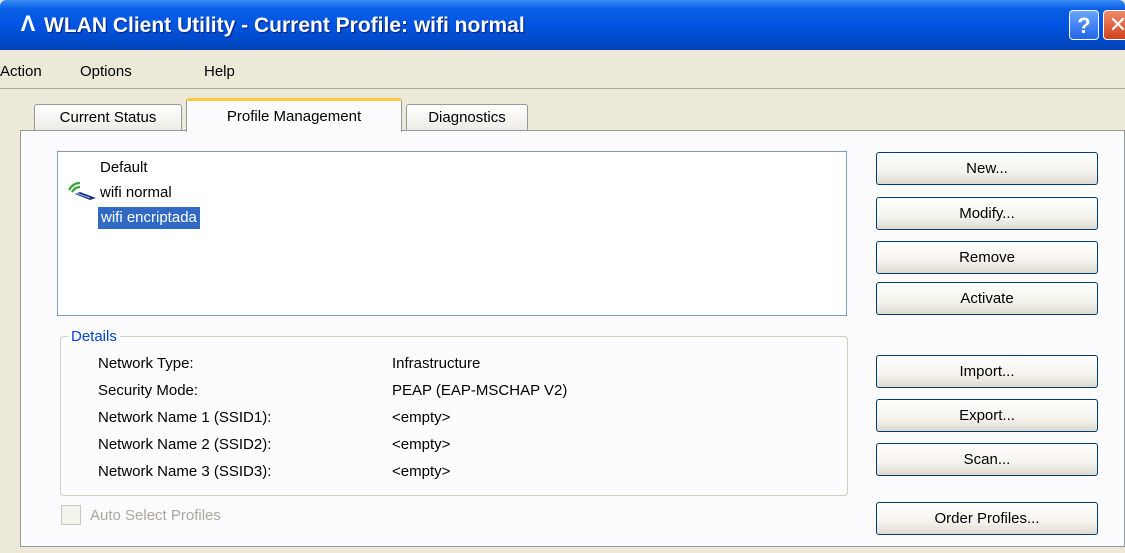  Describe the element at coordinates (106, 72) in the screenshot. I see `menu-options: Options` at that location.